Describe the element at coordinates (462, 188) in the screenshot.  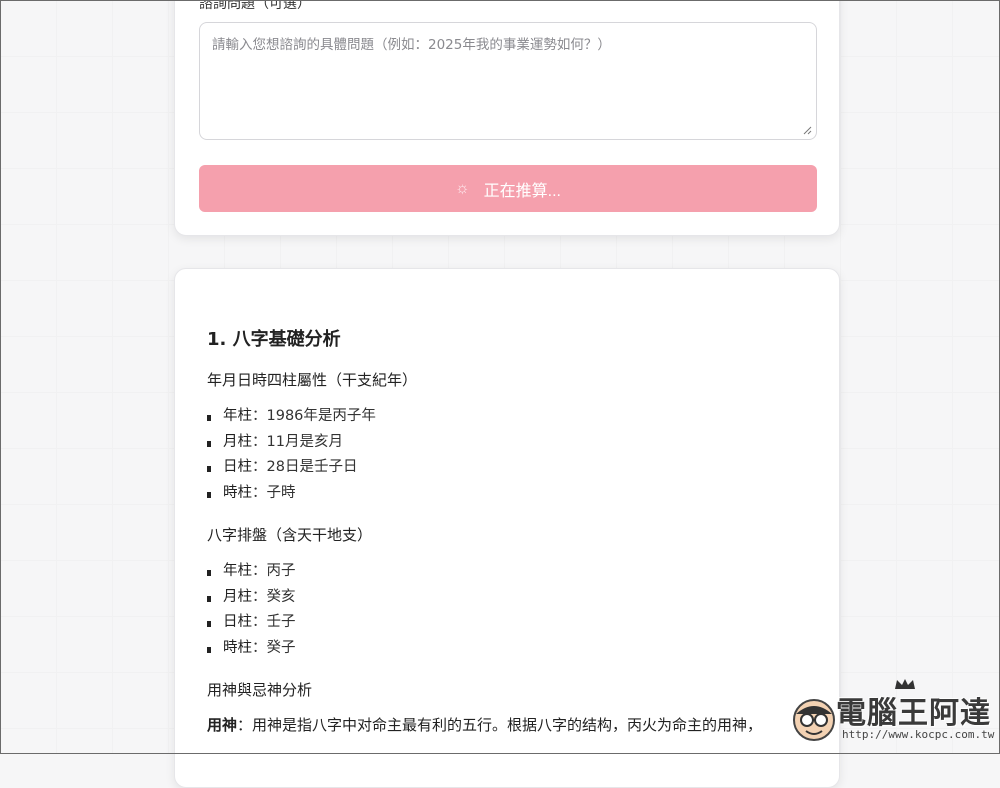
I see `loading-spinner-icon: ☼` at that location.